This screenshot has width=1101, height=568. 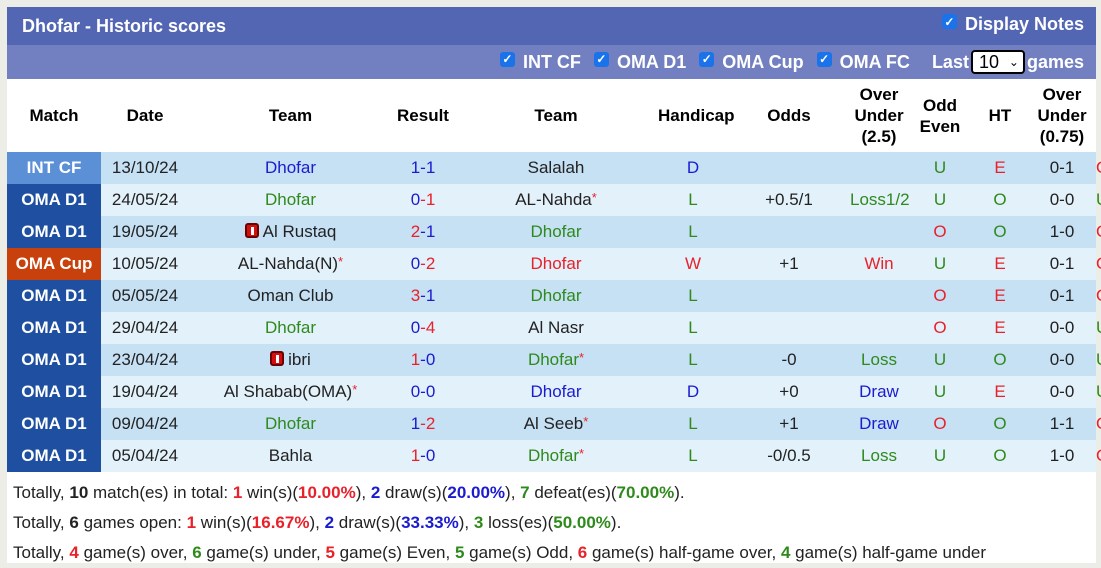 I want to click on table-row: OMA D1 29/04/24 Dhofar 0-4 Al Nasr L O E 0-0 U, so click(x=554, y=328).